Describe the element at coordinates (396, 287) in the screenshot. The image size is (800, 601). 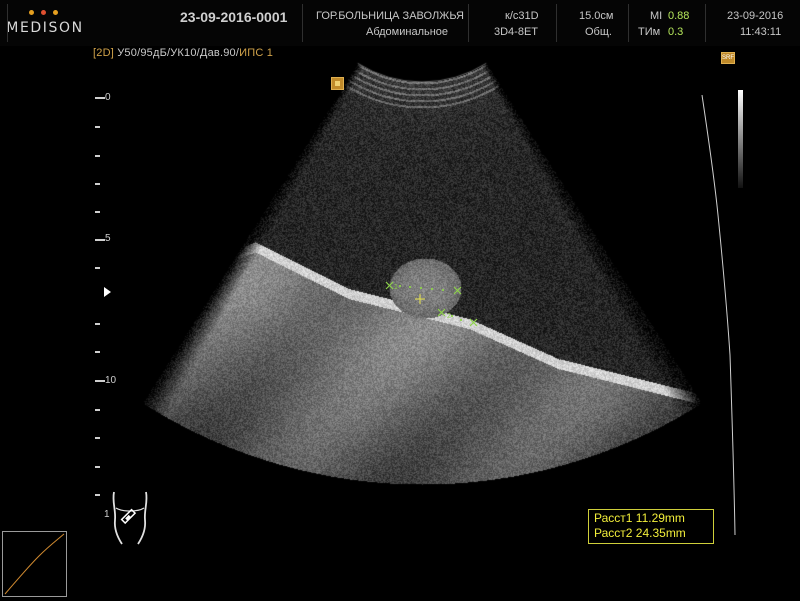
I see `svg-text: 1` at that location.